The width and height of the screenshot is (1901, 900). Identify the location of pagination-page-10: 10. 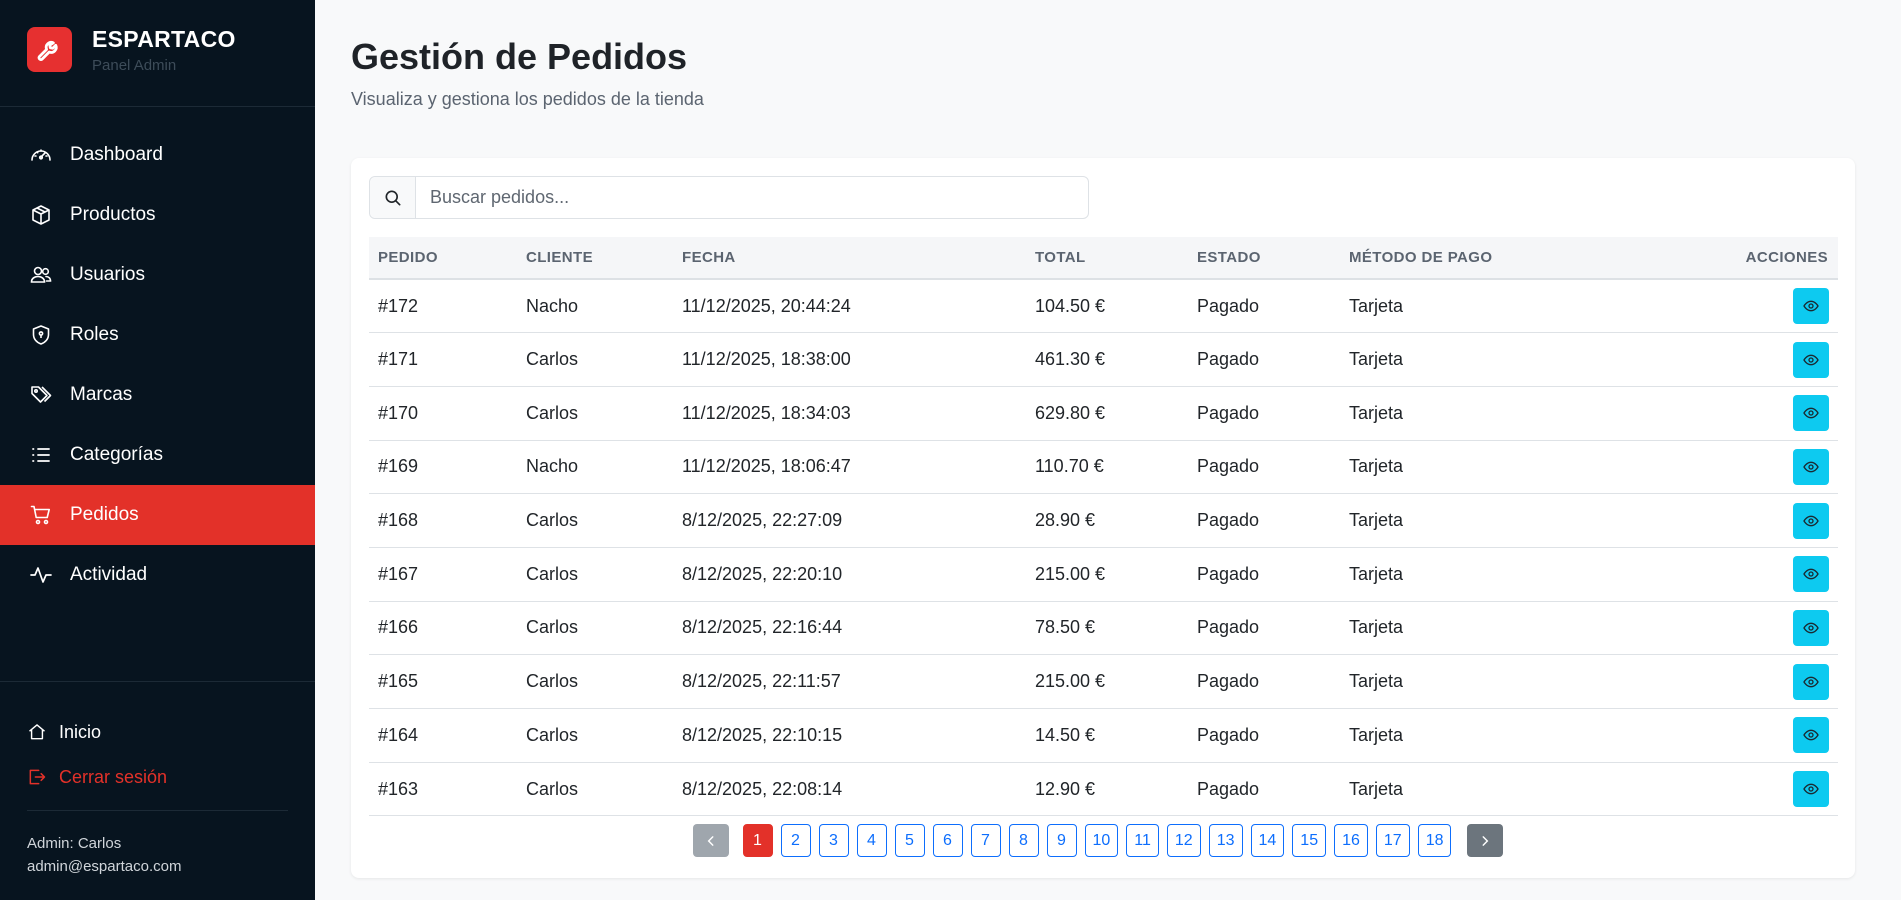
(1101, 840).